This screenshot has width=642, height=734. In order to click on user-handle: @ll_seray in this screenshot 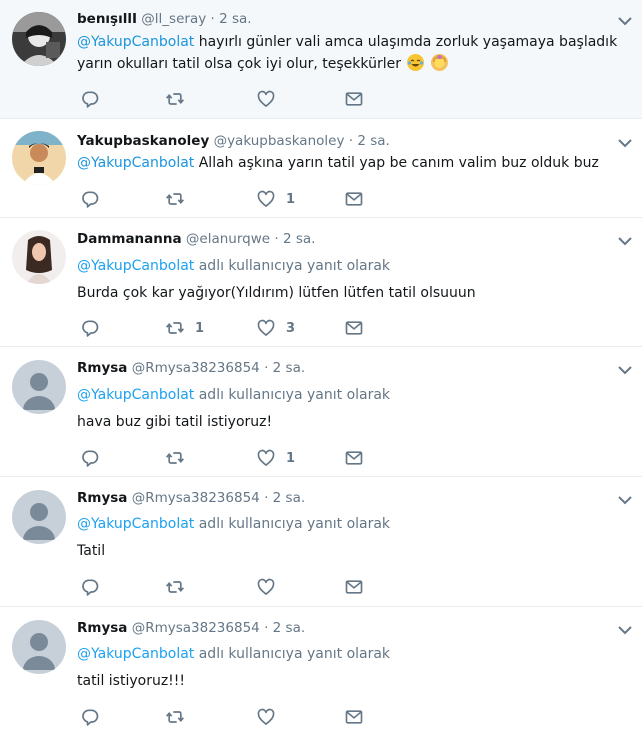, I will do `click(173, 19)`.